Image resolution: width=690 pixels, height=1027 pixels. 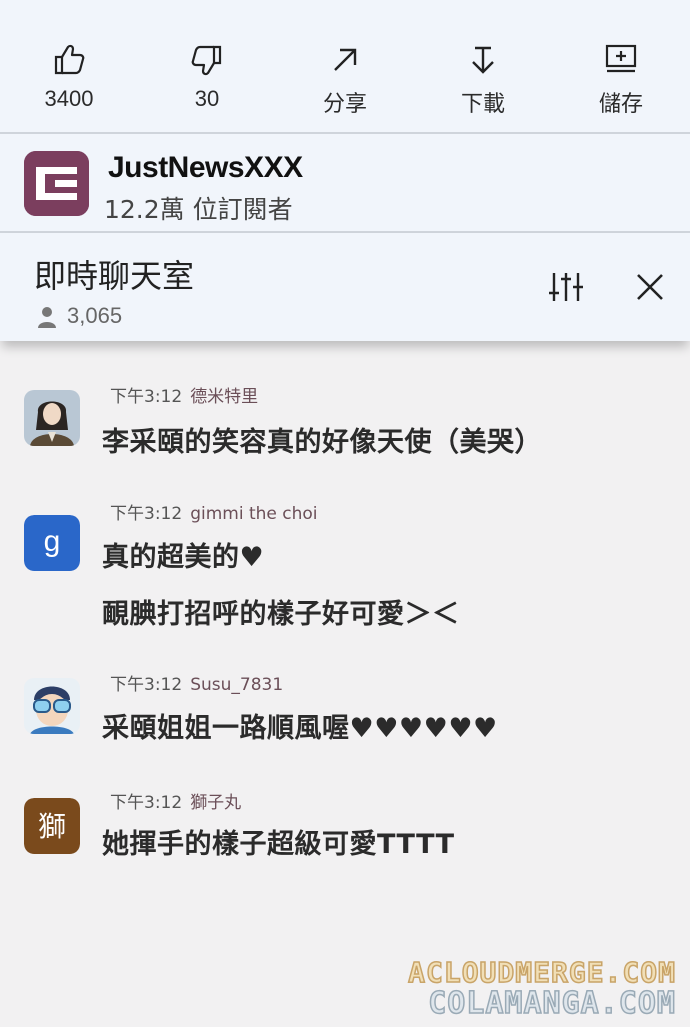 What do you see at coordinates (183, 557) in the screenshot?
I see `message-text: 真的超美的♥` at bounding box center [183, 557].